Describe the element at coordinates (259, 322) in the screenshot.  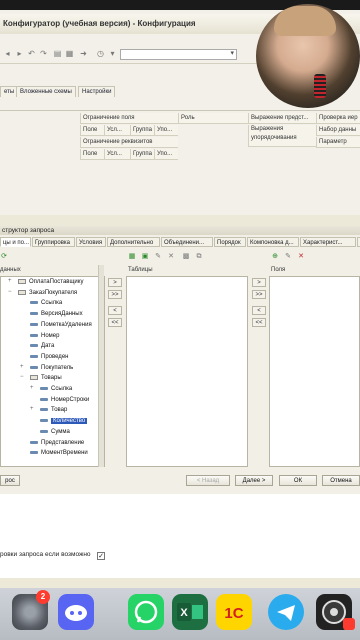
I see `remove-all-fields-button: <<` at that location.